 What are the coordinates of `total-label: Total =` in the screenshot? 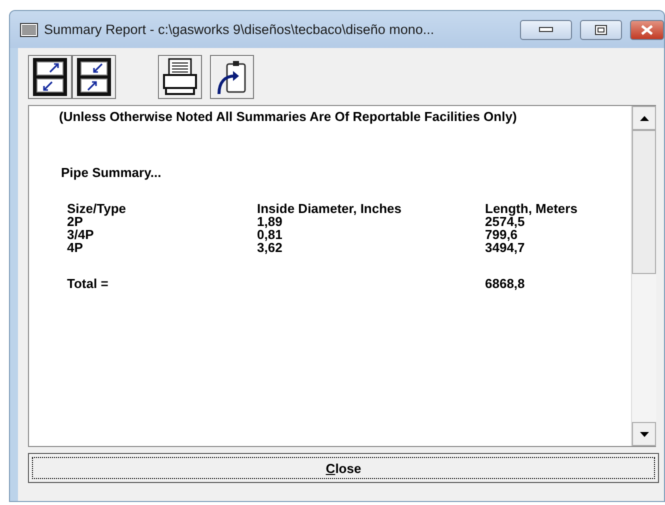 It's located at (88, 283).